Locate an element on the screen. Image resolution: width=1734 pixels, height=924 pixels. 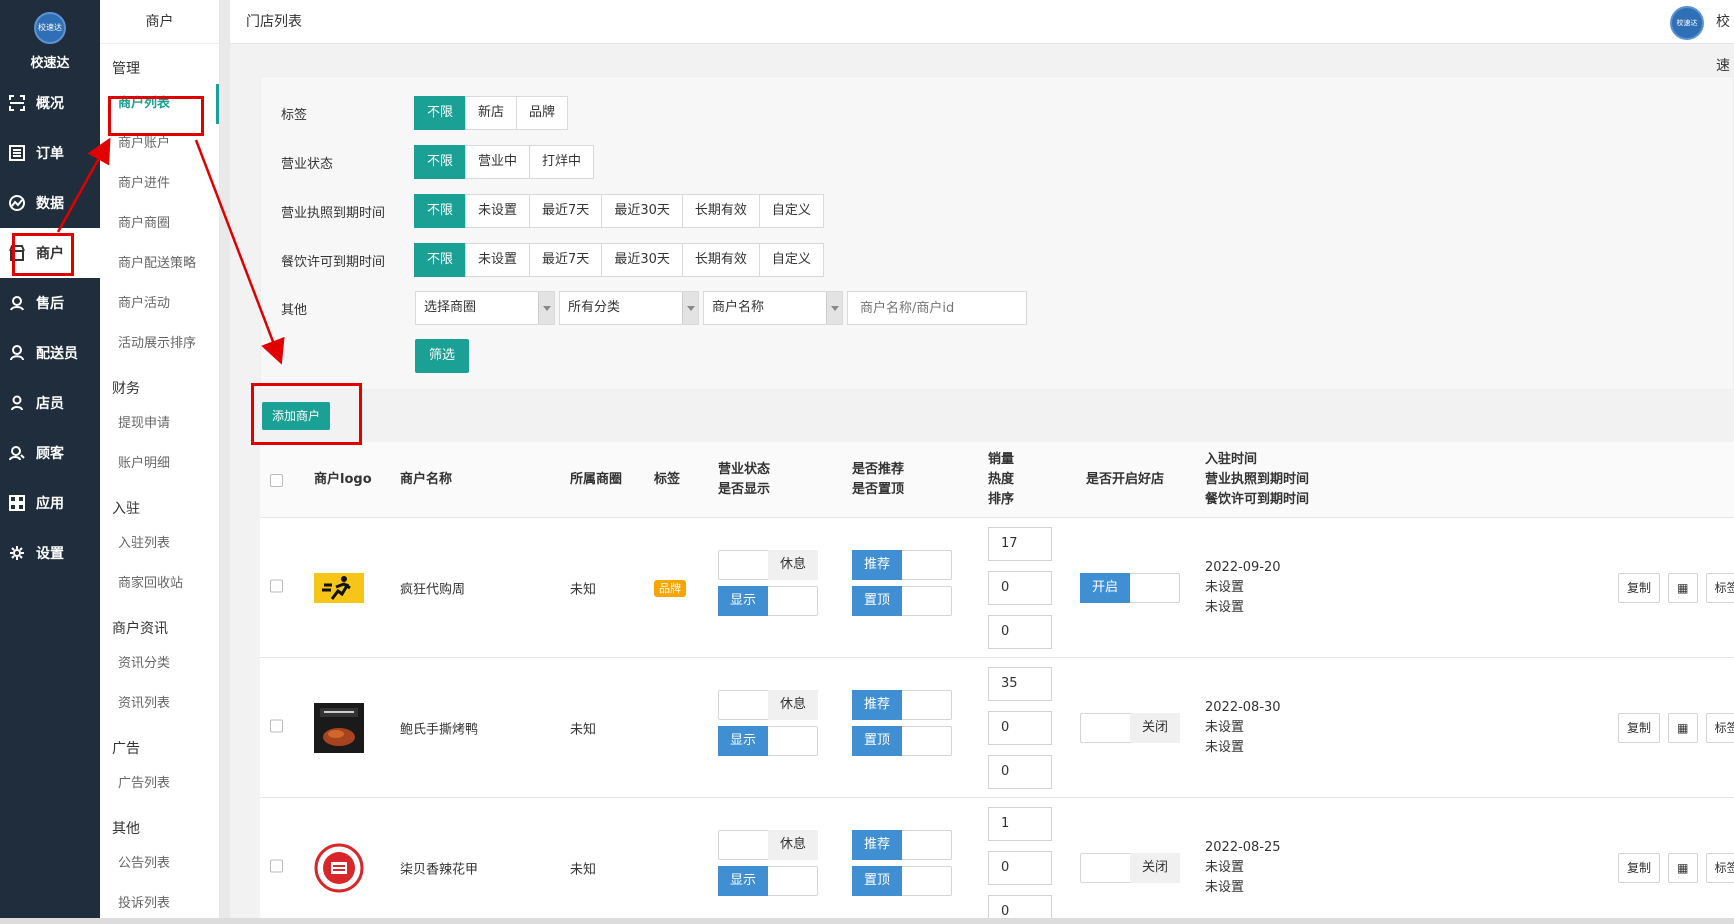
th-line: 营业执照到期时间 is located at coordinates (1257, 479).